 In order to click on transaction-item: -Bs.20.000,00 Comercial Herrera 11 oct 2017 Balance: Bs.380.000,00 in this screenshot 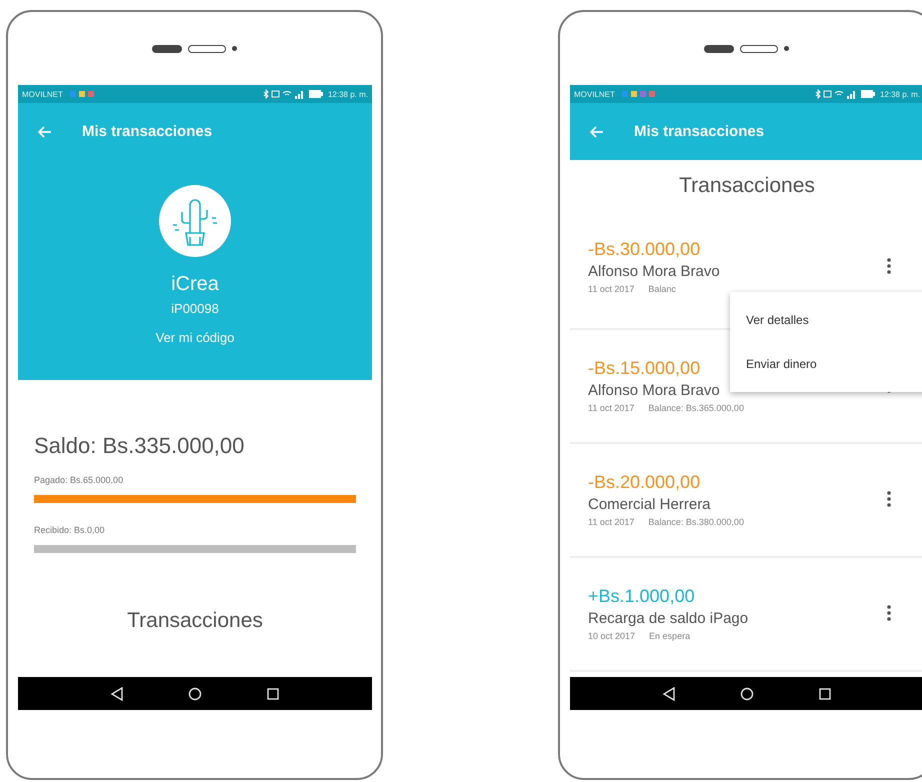, I will do `click(746, 501)`.